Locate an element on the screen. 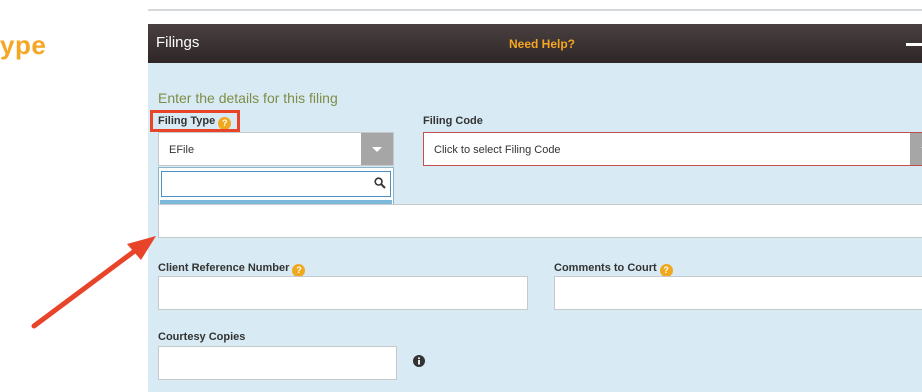 This screenshot has height=392, width=922. comments-input is located at coordinates (738, 293).